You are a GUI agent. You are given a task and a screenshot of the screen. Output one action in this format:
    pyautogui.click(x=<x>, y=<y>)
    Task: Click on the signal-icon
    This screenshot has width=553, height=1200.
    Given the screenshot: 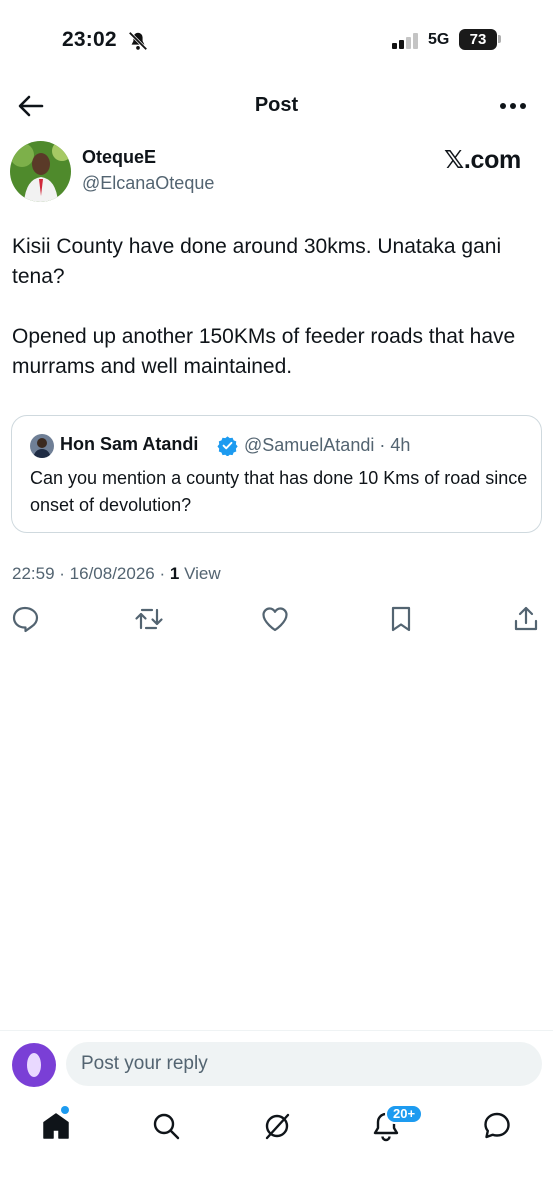 What is the action you would take?
    pyautogui.click(x=405, y=41)
    